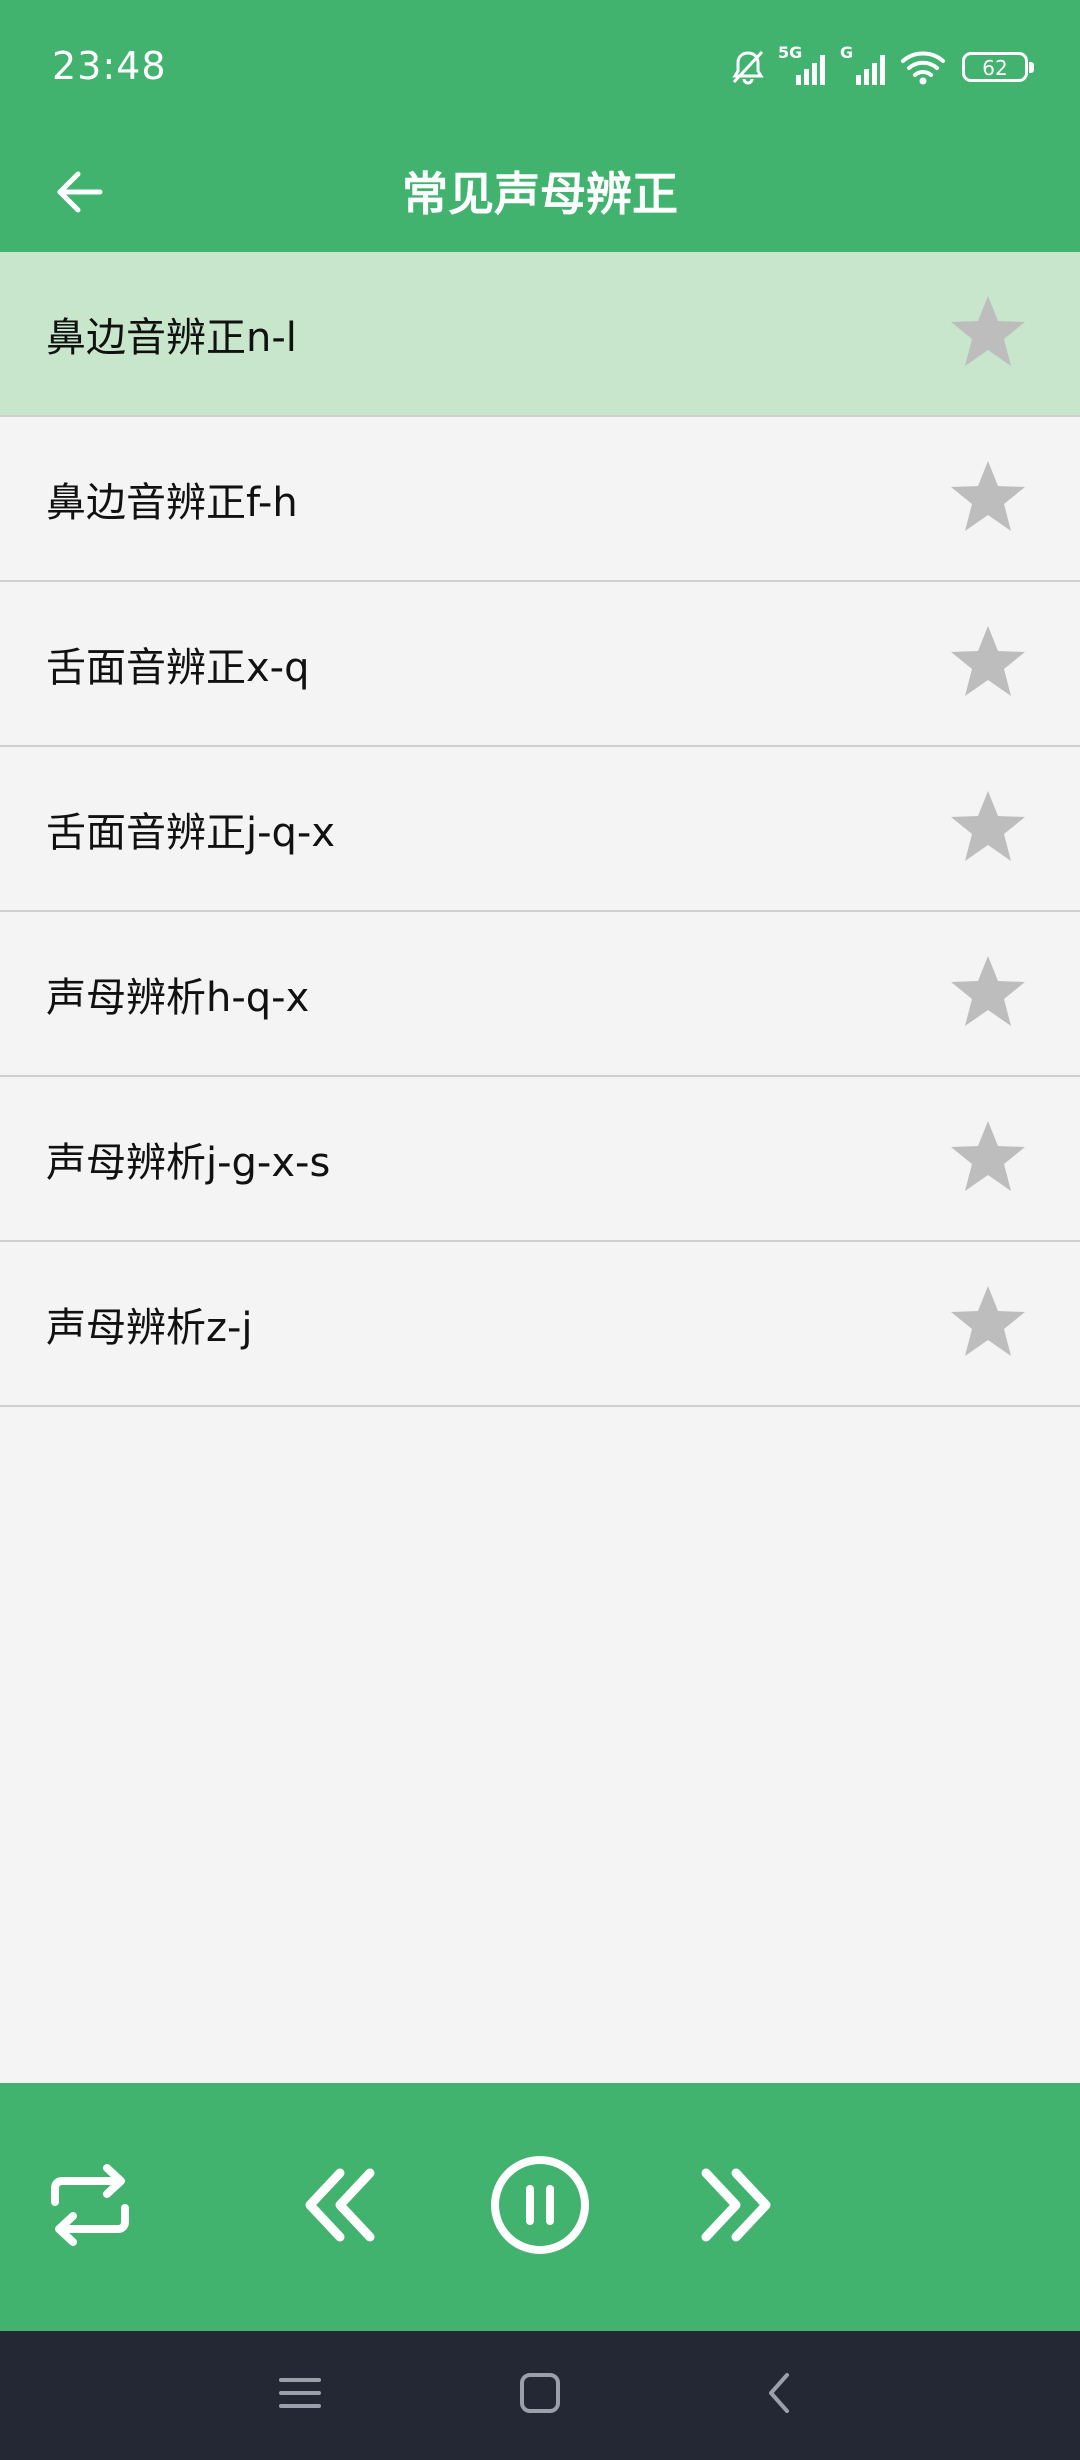 The width and height of the screenshot is (1080, 2460). I want to click on previous-icon, so click(340, 2207).